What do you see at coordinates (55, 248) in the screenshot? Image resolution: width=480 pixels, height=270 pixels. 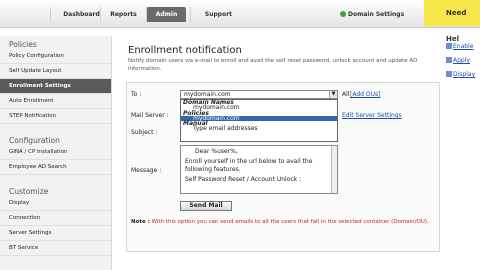 I see `sidebar-item-bt-service: BT Service` at bounding box center [55, 248].